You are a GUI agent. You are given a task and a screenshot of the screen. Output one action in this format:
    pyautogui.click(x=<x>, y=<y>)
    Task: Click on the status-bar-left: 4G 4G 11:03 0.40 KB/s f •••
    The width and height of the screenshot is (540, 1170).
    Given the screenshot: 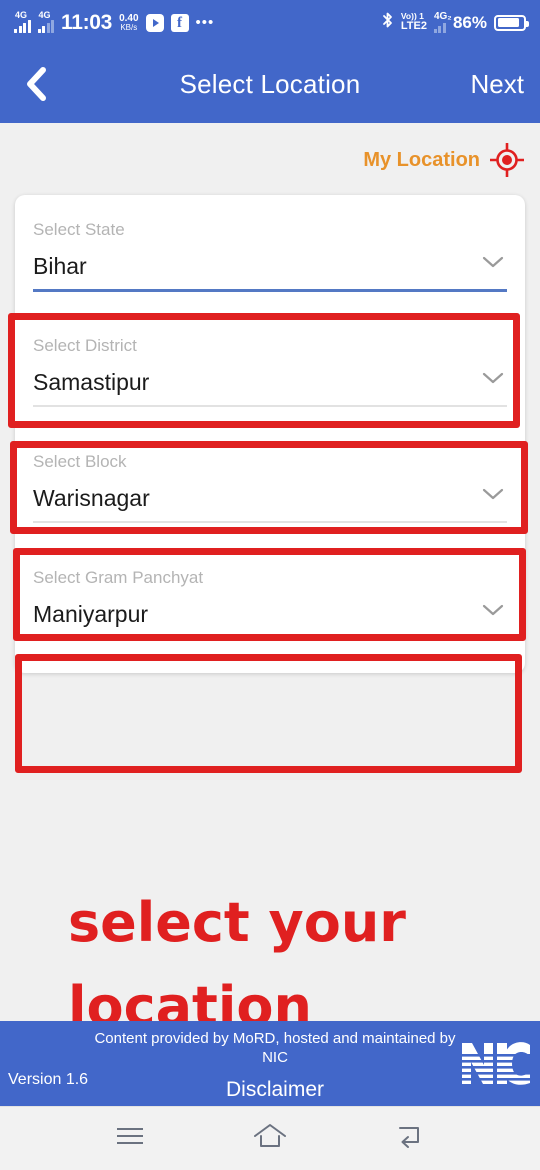 What is the action you would take?
    pyautogui.click(x=114, y=23)
    